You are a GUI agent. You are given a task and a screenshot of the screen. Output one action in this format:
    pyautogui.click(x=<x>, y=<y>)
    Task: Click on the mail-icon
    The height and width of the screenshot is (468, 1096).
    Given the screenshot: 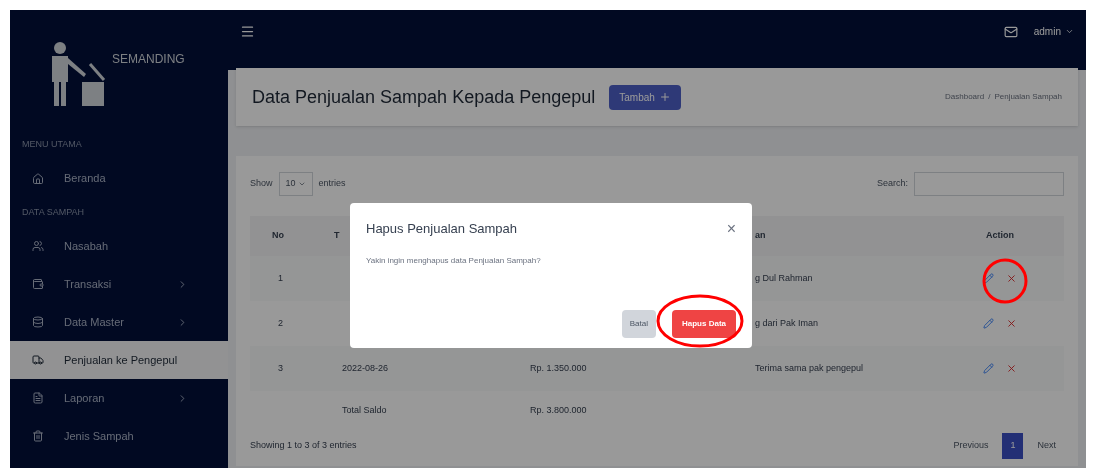 What is the action you would take?
    pyautogui.click(x=1010, y=31)
    